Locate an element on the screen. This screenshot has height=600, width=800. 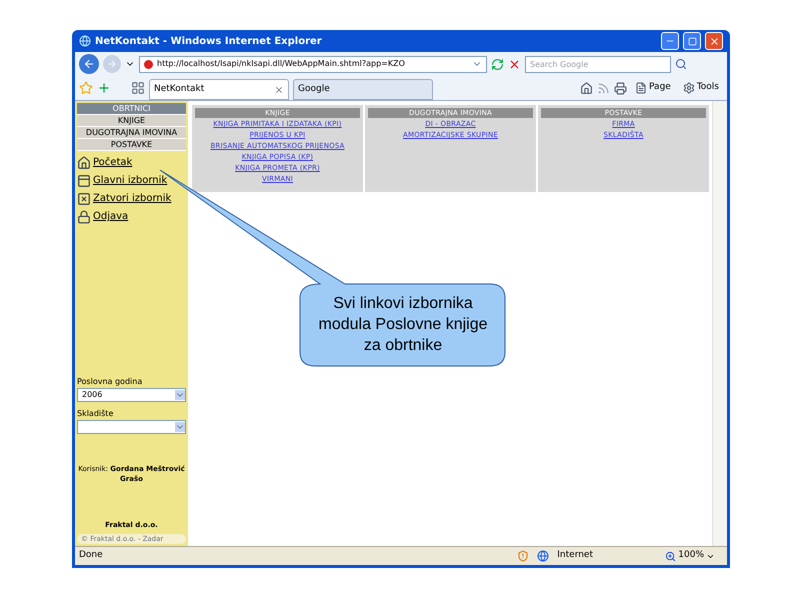
close-button is located at coordinates (714, 41).